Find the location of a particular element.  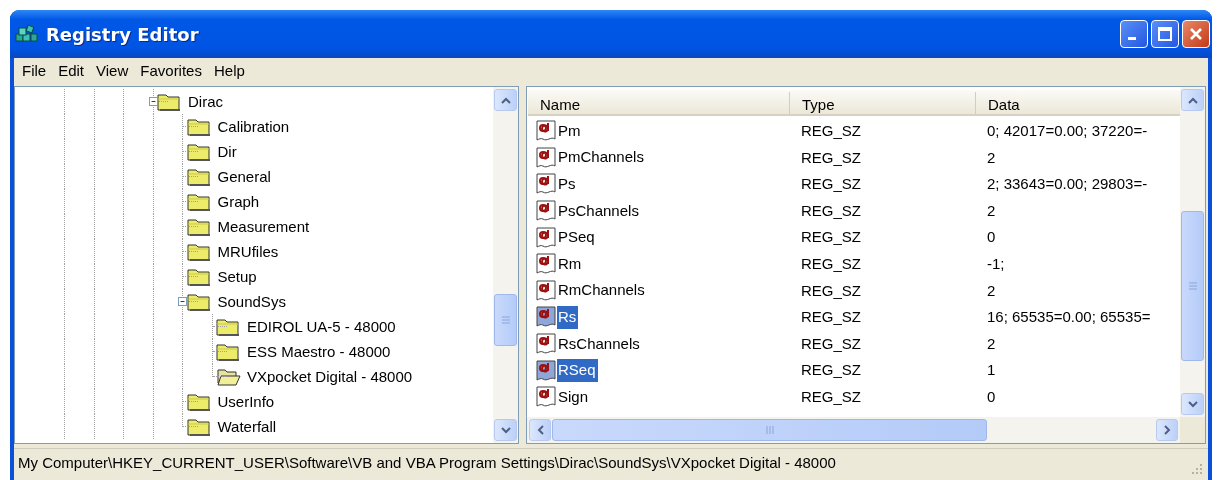

value-name: PmChannels is located at coordinates (601, 158).